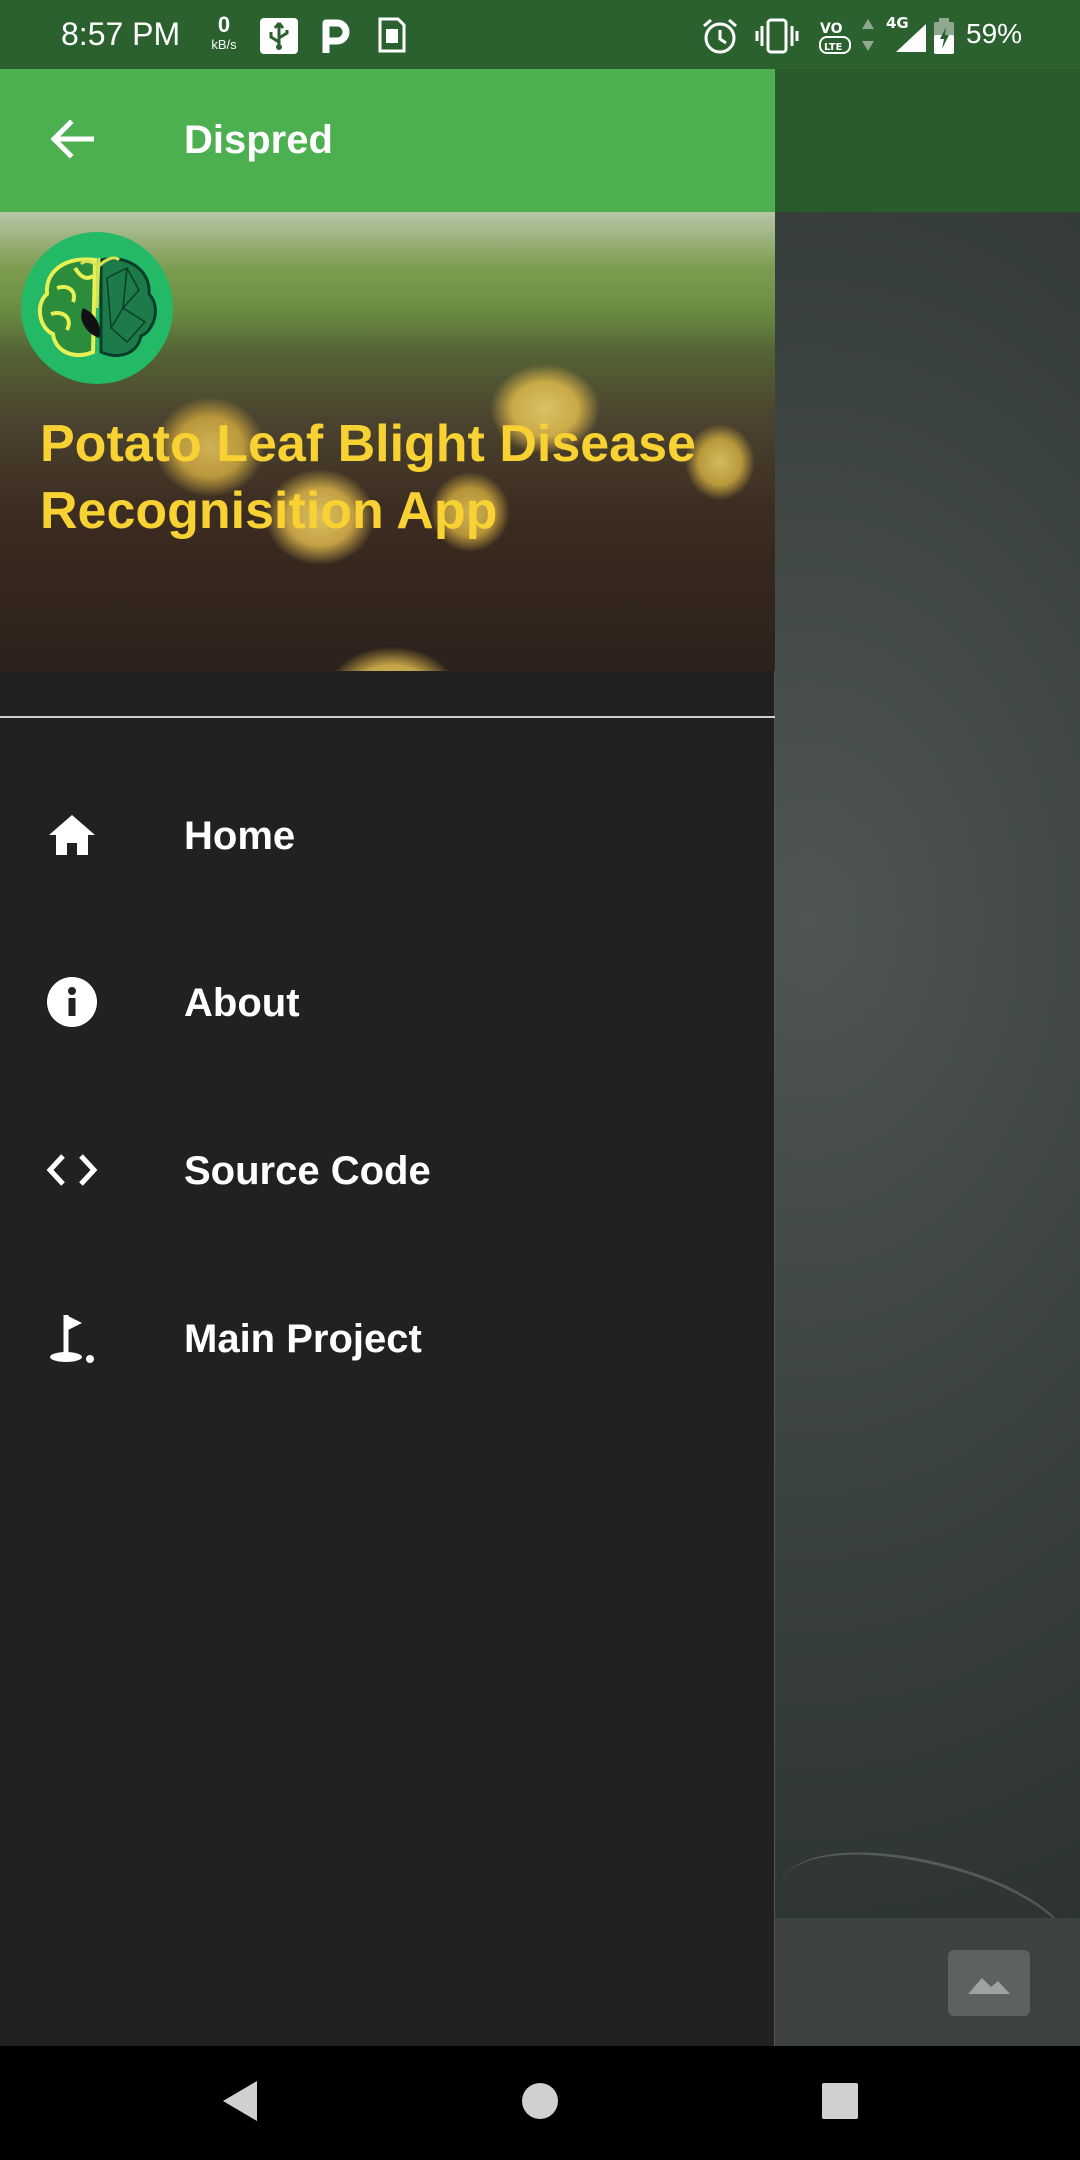 This screenshot has height=2160, width=1080. Describe the element at coordinates (540, 34) in the screenshot. I see `status-bar: 8:57 PM 0 kB/s VO LTE 4G 59%` at that location.